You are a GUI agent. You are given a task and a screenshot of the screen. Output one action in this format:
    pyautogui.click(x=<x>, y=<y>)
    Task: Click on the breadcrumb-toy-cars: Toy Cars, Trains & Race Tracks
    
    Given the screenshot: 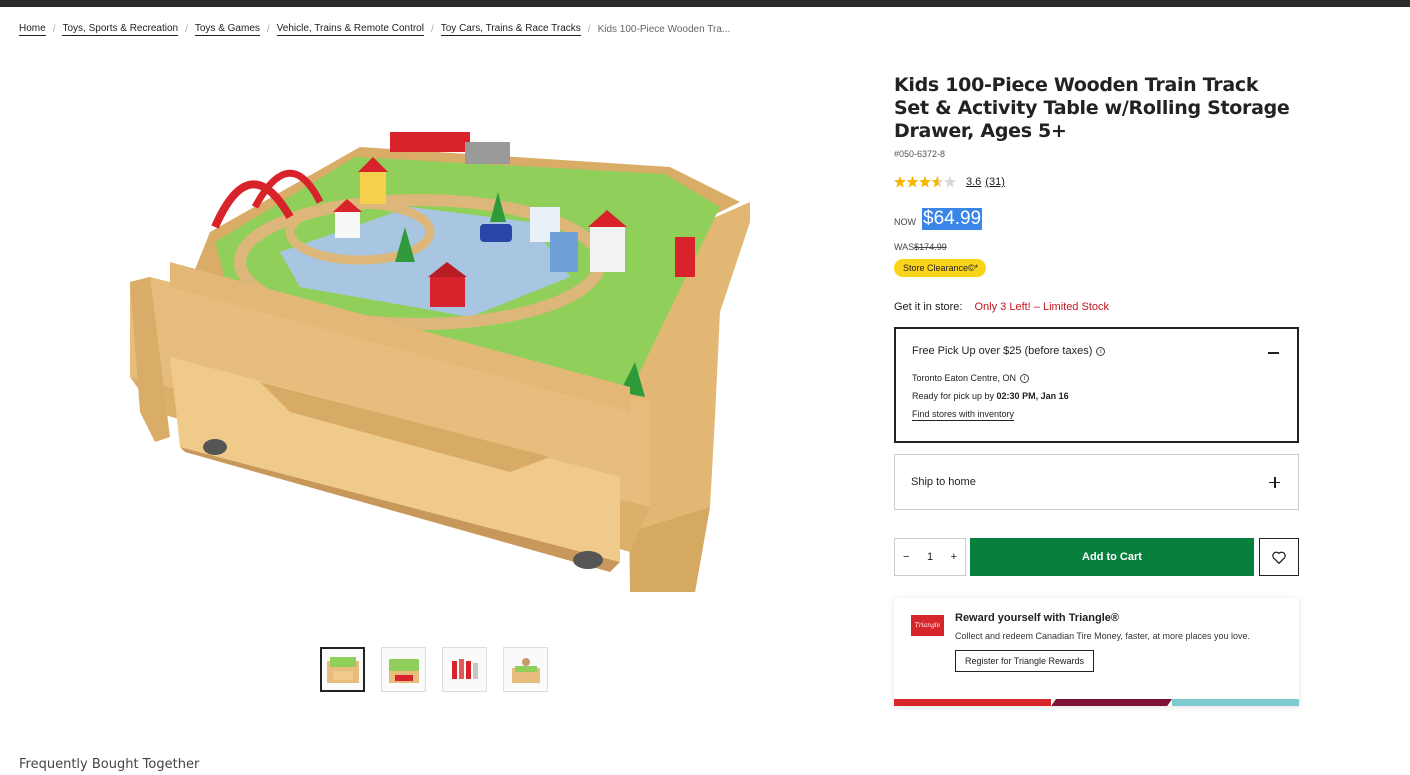 What is the action you would take?
    pyautogui.click(x=510, y=29)
    